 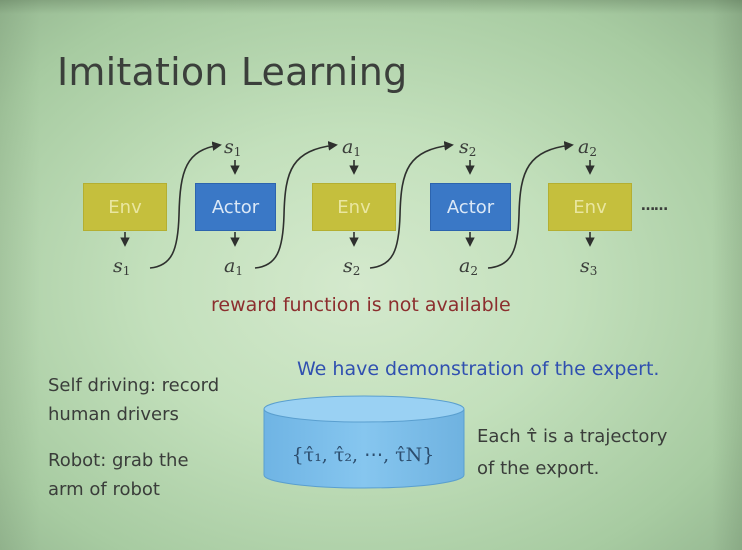 What do you see at coordinates (352, 266) in the screenshot?
I see `bottom-state-label: s2` at bounding box center [352, 266].